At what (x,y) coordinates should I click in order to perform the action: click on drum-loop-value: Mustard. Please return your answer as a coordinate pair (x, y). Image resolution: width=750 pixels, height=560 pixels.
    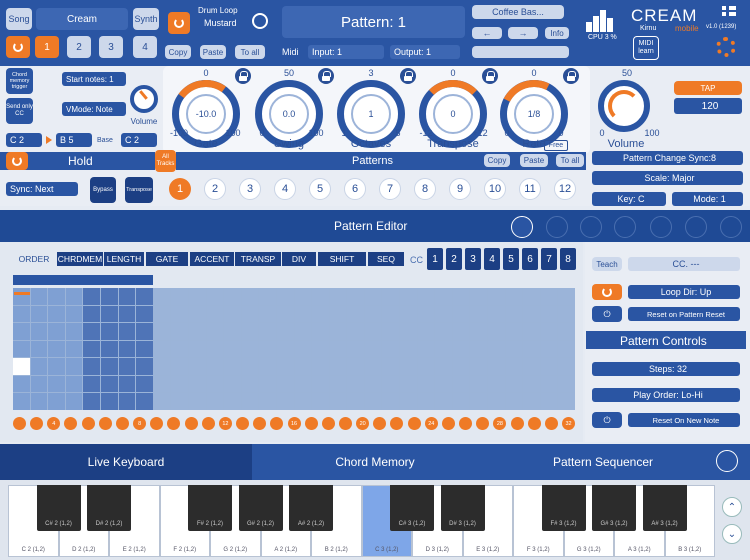
    Looking at the image, I should click on (220, 23).